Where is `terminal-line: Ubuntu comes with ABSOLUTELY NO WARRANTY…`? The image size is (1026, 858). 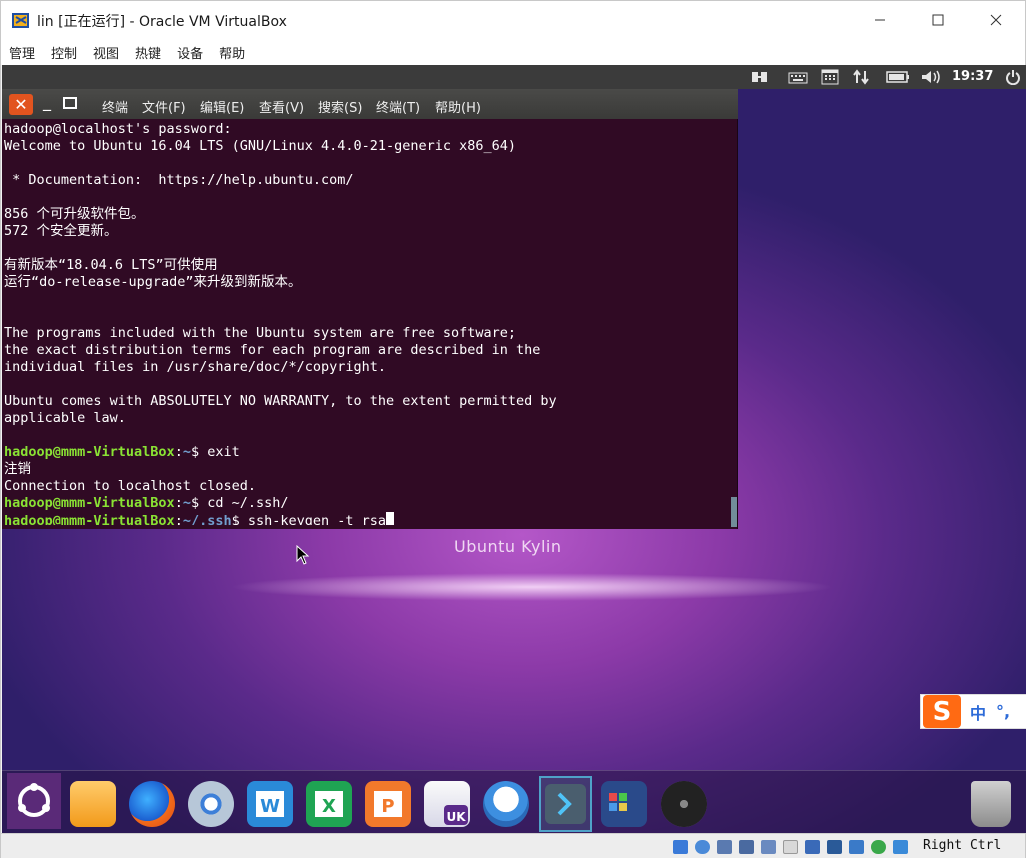 terminal-line: Ubuntu comes with ABSOLUTELY NO WARRANTY… is located at coordinates (280, 401).